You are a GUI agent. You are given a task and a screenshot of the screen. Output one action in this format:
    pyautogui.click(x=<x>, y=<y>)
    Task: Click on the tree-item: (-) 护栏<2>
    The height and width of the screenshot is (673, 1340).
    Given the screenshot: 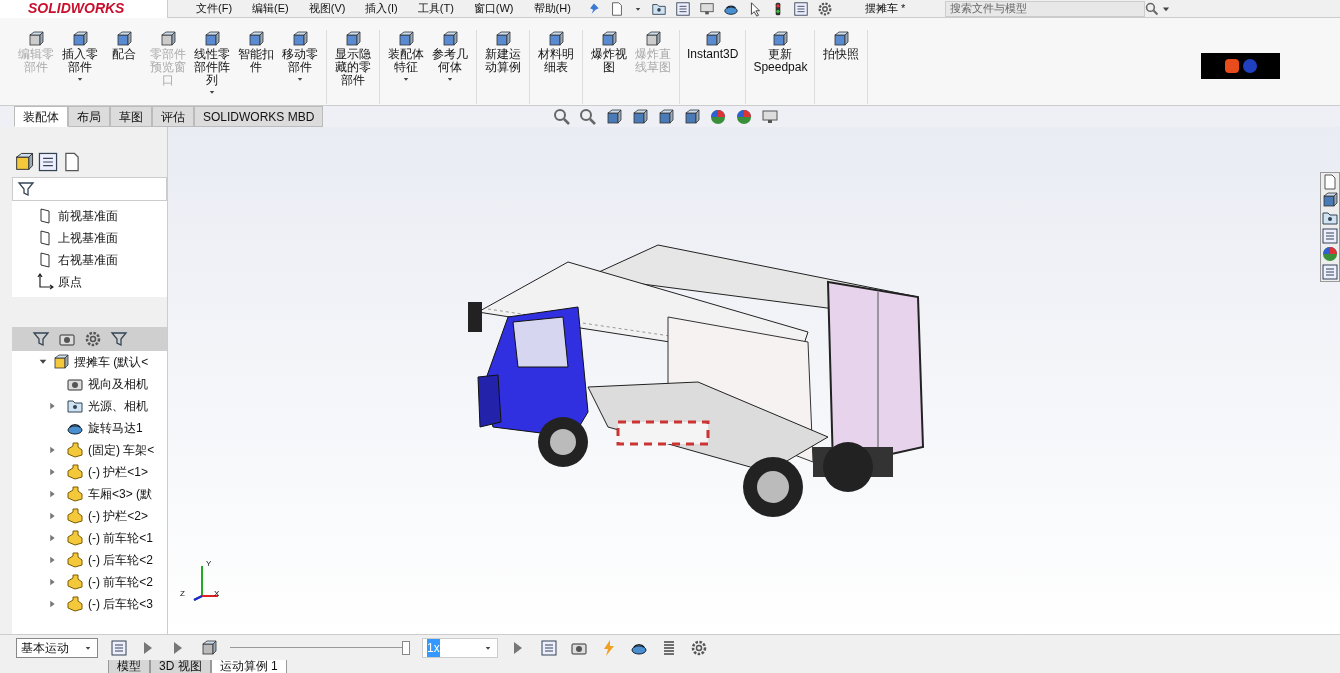 What is the action you would take?
    pyautogui.click(x=118, y=516)
    